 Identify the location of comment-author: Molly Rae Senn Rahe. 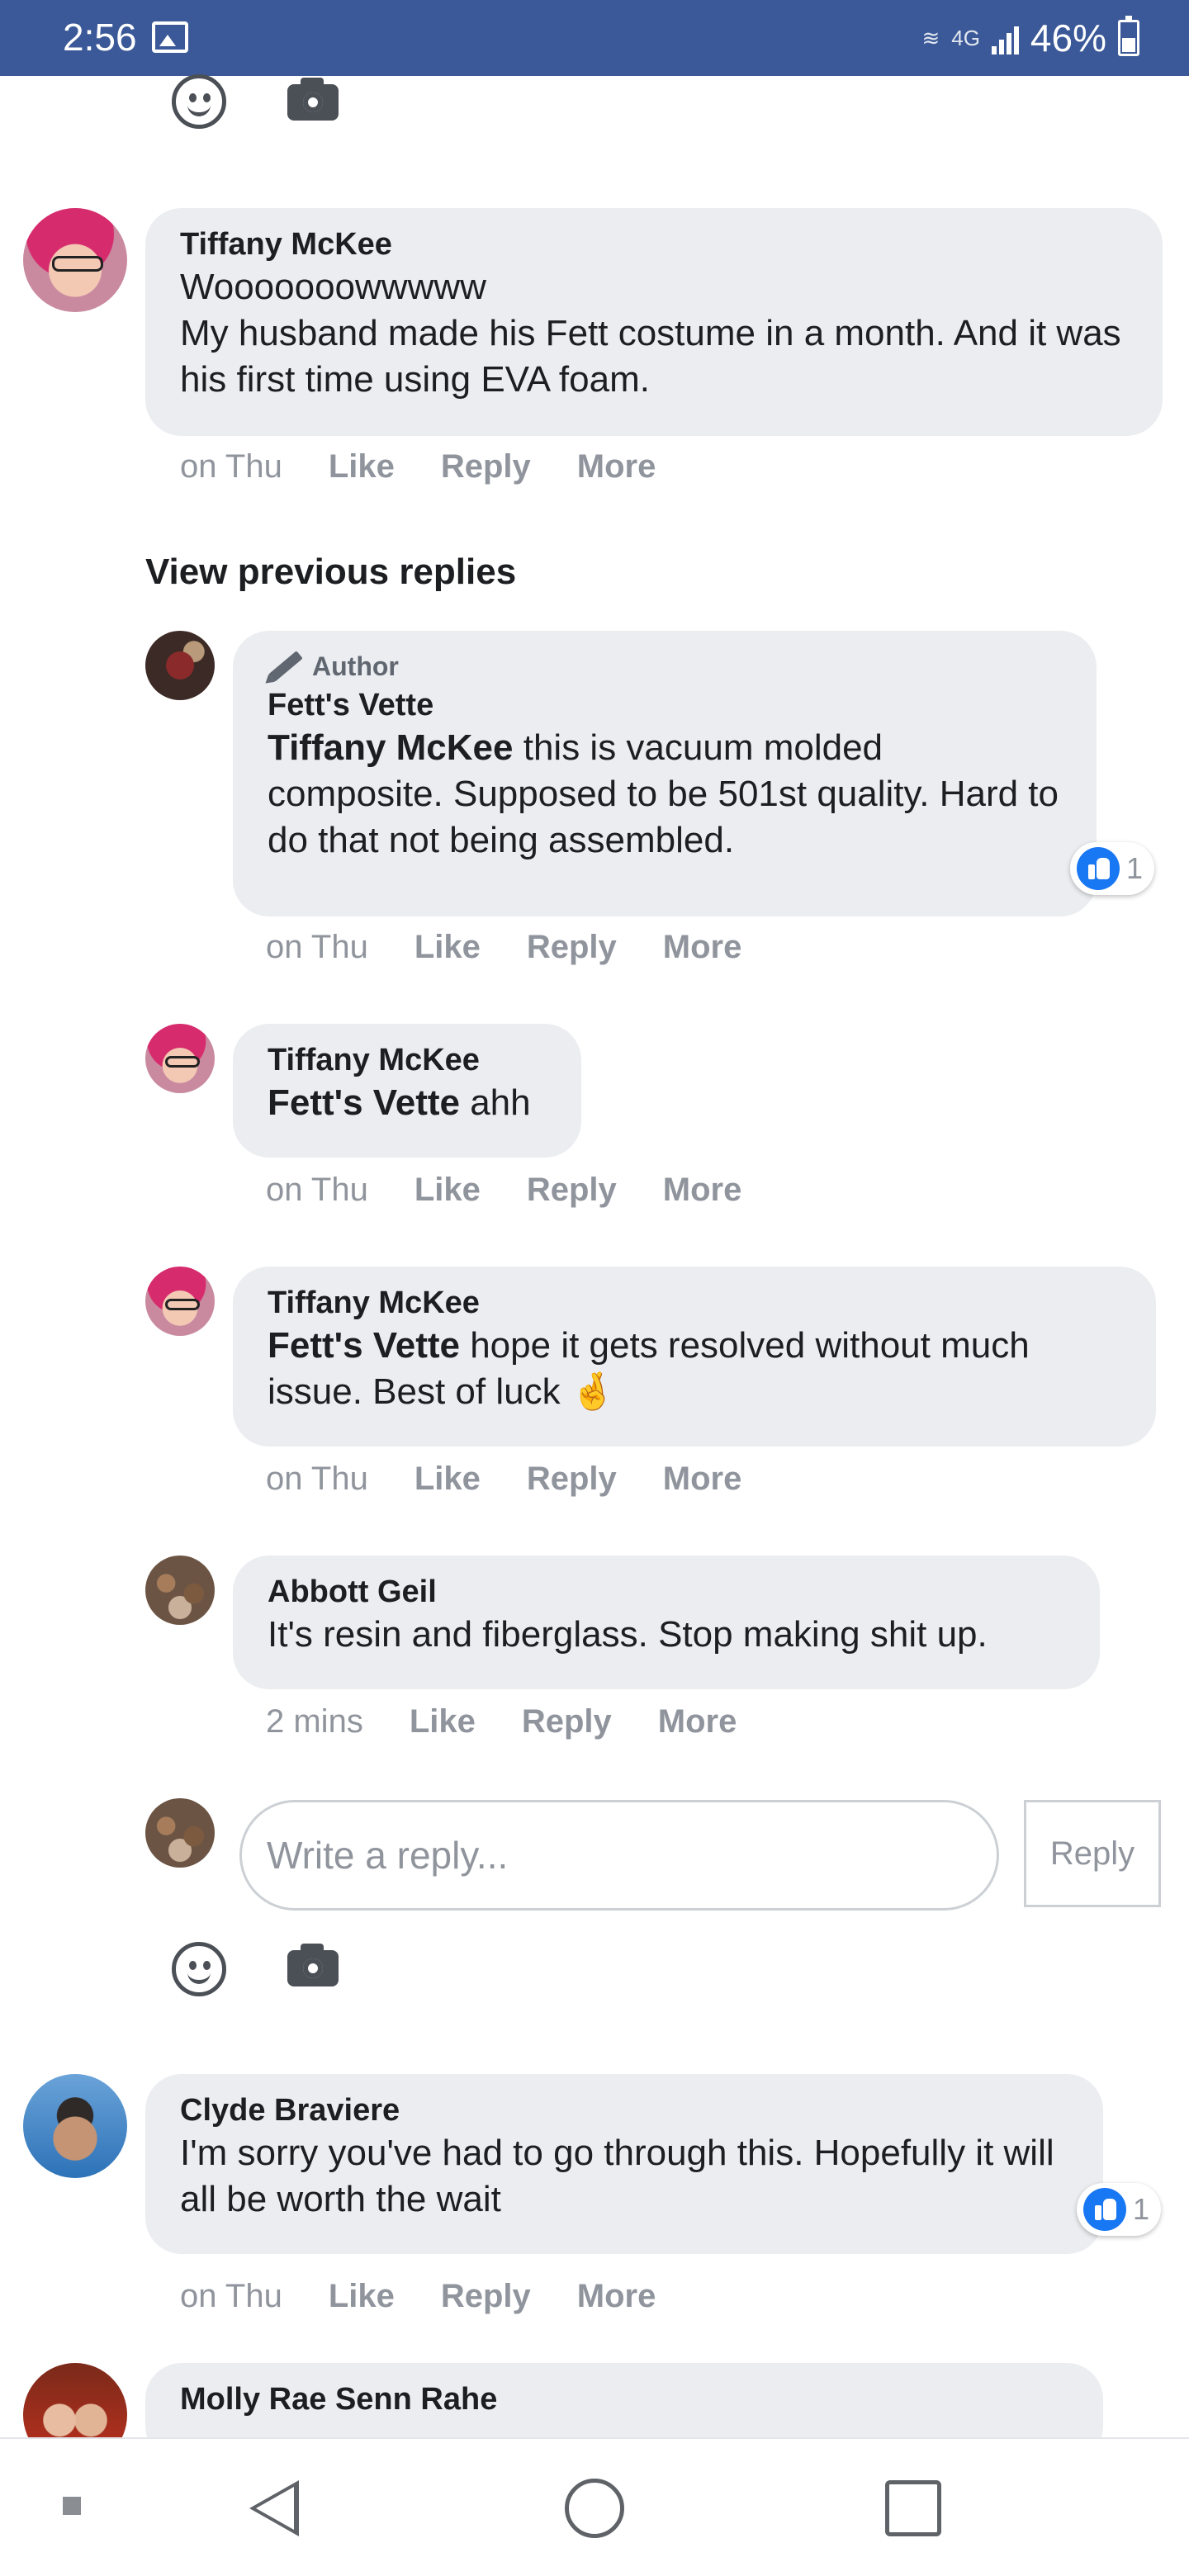
(624, 2399).